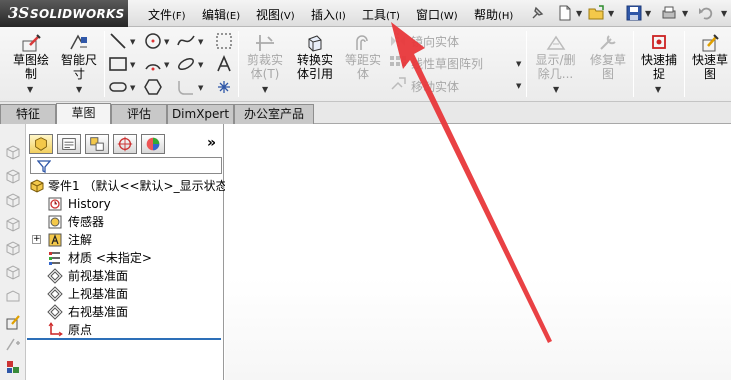 Image resolution: width=731 pixels, height=380 pixels. I want to click on rectangle-dropdown-icon: ▼, so click(132, 65).